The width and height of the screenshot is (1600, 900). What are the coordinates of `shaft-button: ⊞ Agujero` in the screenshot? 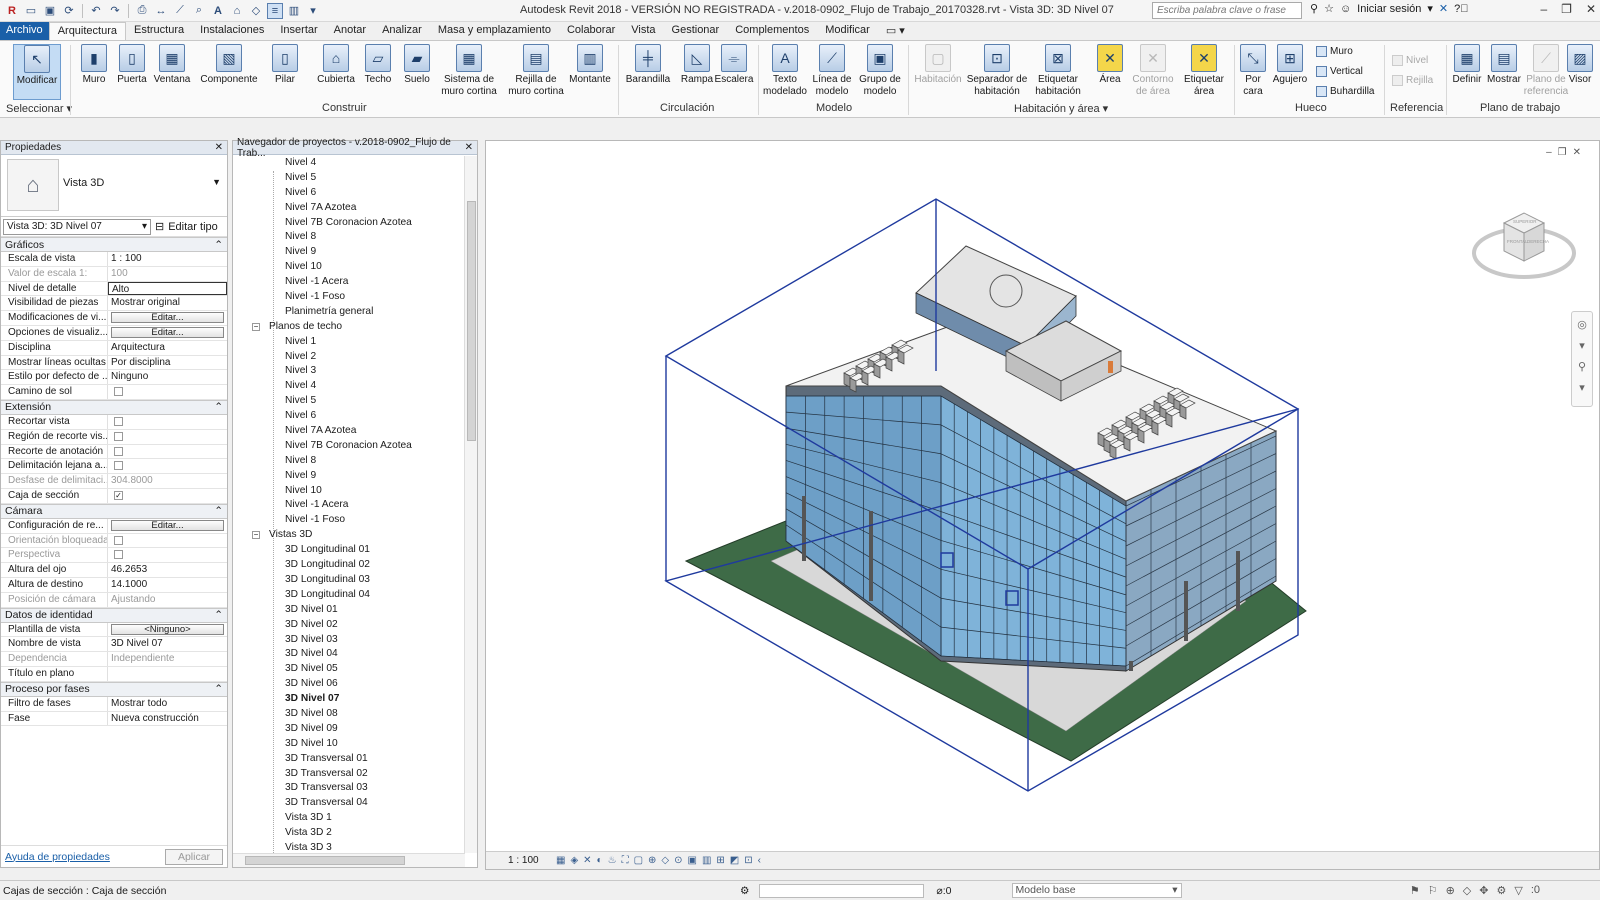 It's located at (1290, 65).